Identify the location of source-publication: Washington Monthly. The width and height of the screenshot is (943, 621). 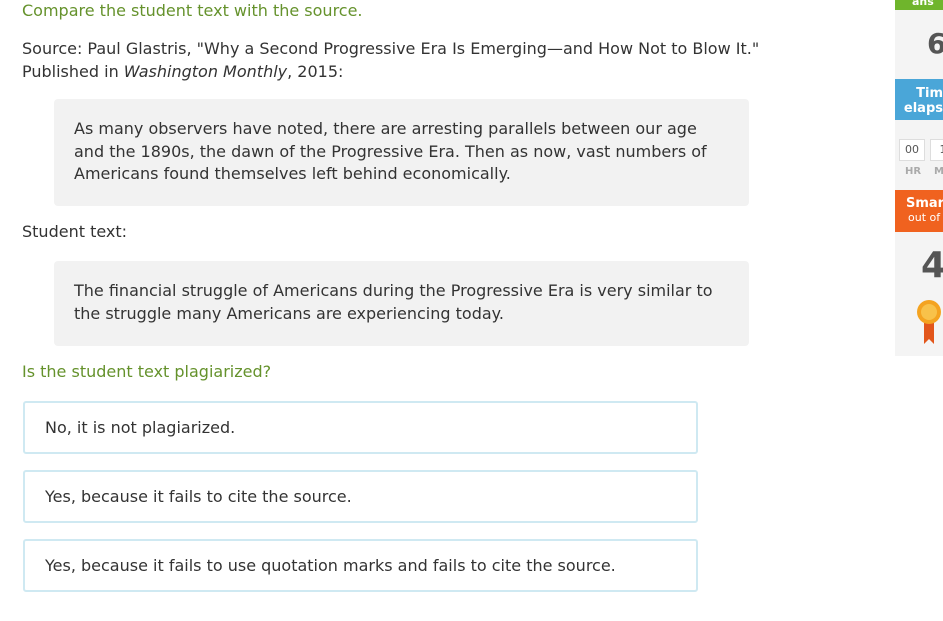
(205, 71).